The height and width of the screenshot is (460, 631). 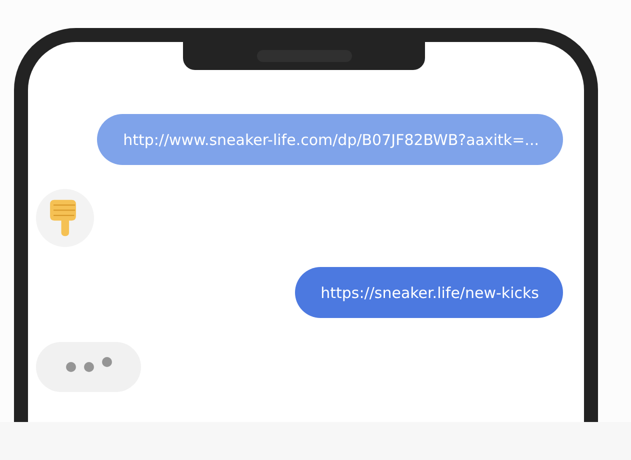 I want to click on message-bubble: https://sneaker.life/new-kicks, so click(x=428, y=292).